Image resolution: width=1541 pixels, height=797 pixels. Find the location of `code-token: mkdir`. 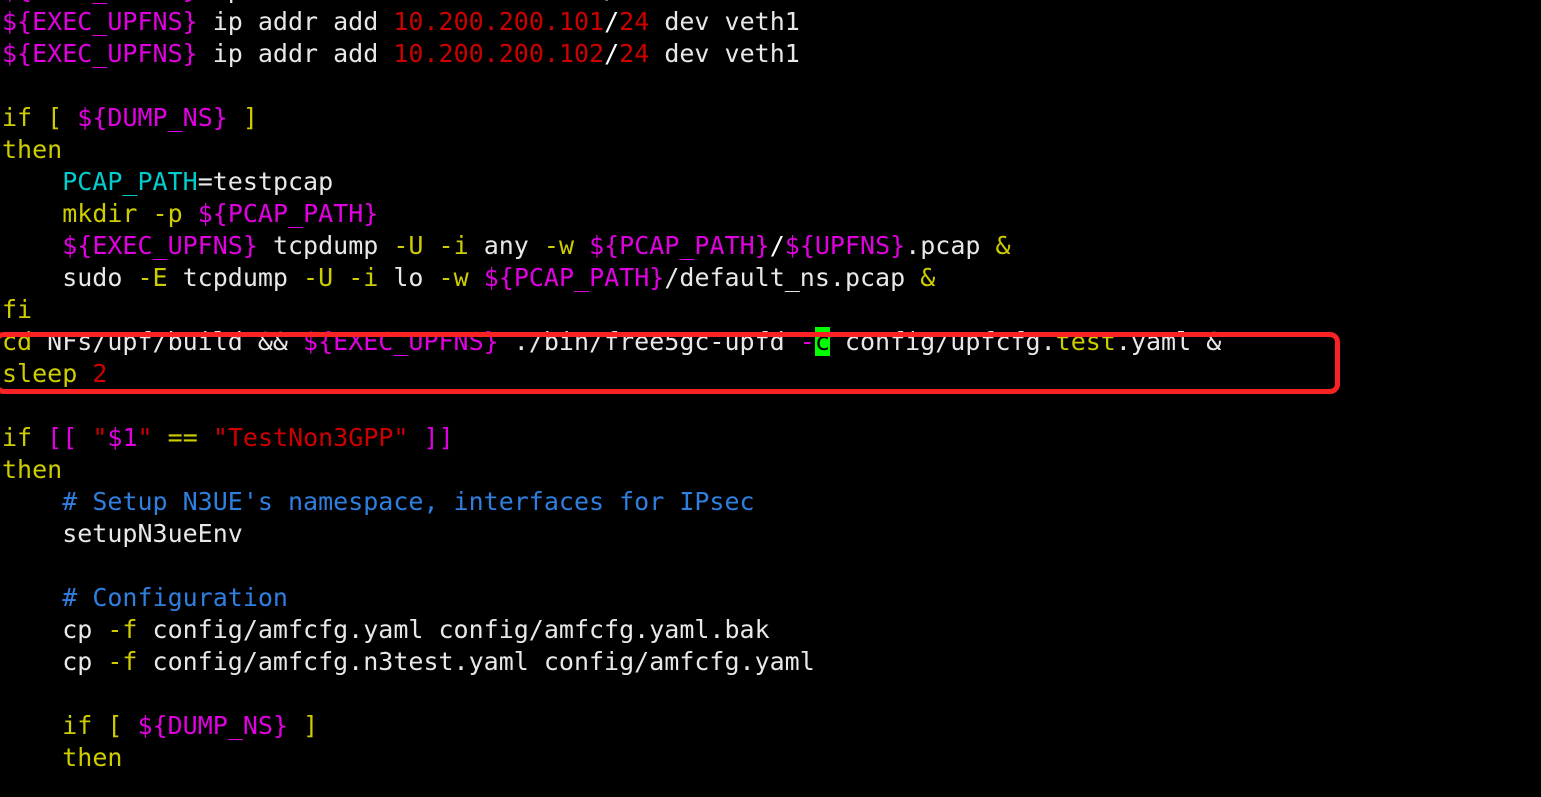

code-token: mkdir is located at coordinates (100, 213).